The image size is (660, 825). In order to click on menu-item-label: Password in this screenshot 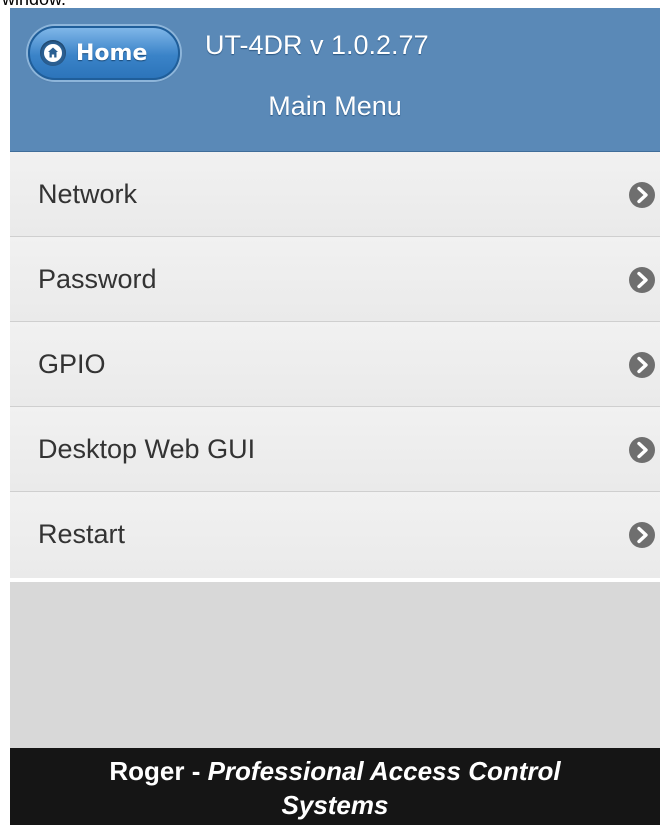, I will do `click(97, 279)`.